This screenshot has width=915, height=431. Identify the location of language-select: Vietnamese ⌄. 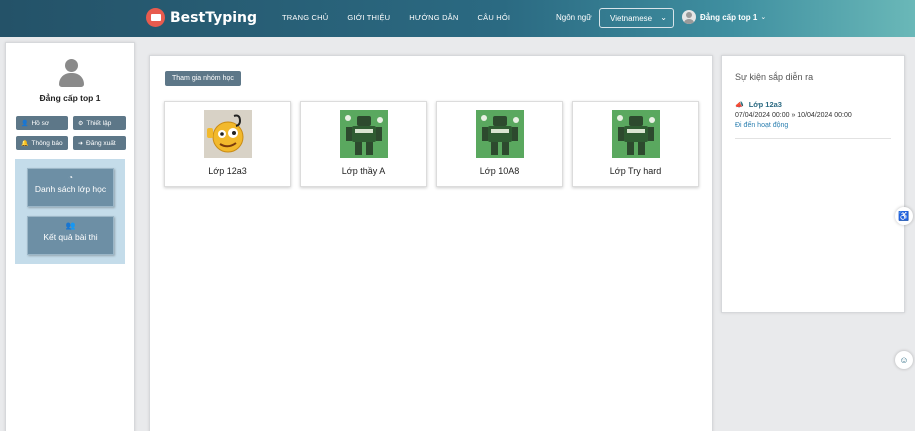
(636, 18).